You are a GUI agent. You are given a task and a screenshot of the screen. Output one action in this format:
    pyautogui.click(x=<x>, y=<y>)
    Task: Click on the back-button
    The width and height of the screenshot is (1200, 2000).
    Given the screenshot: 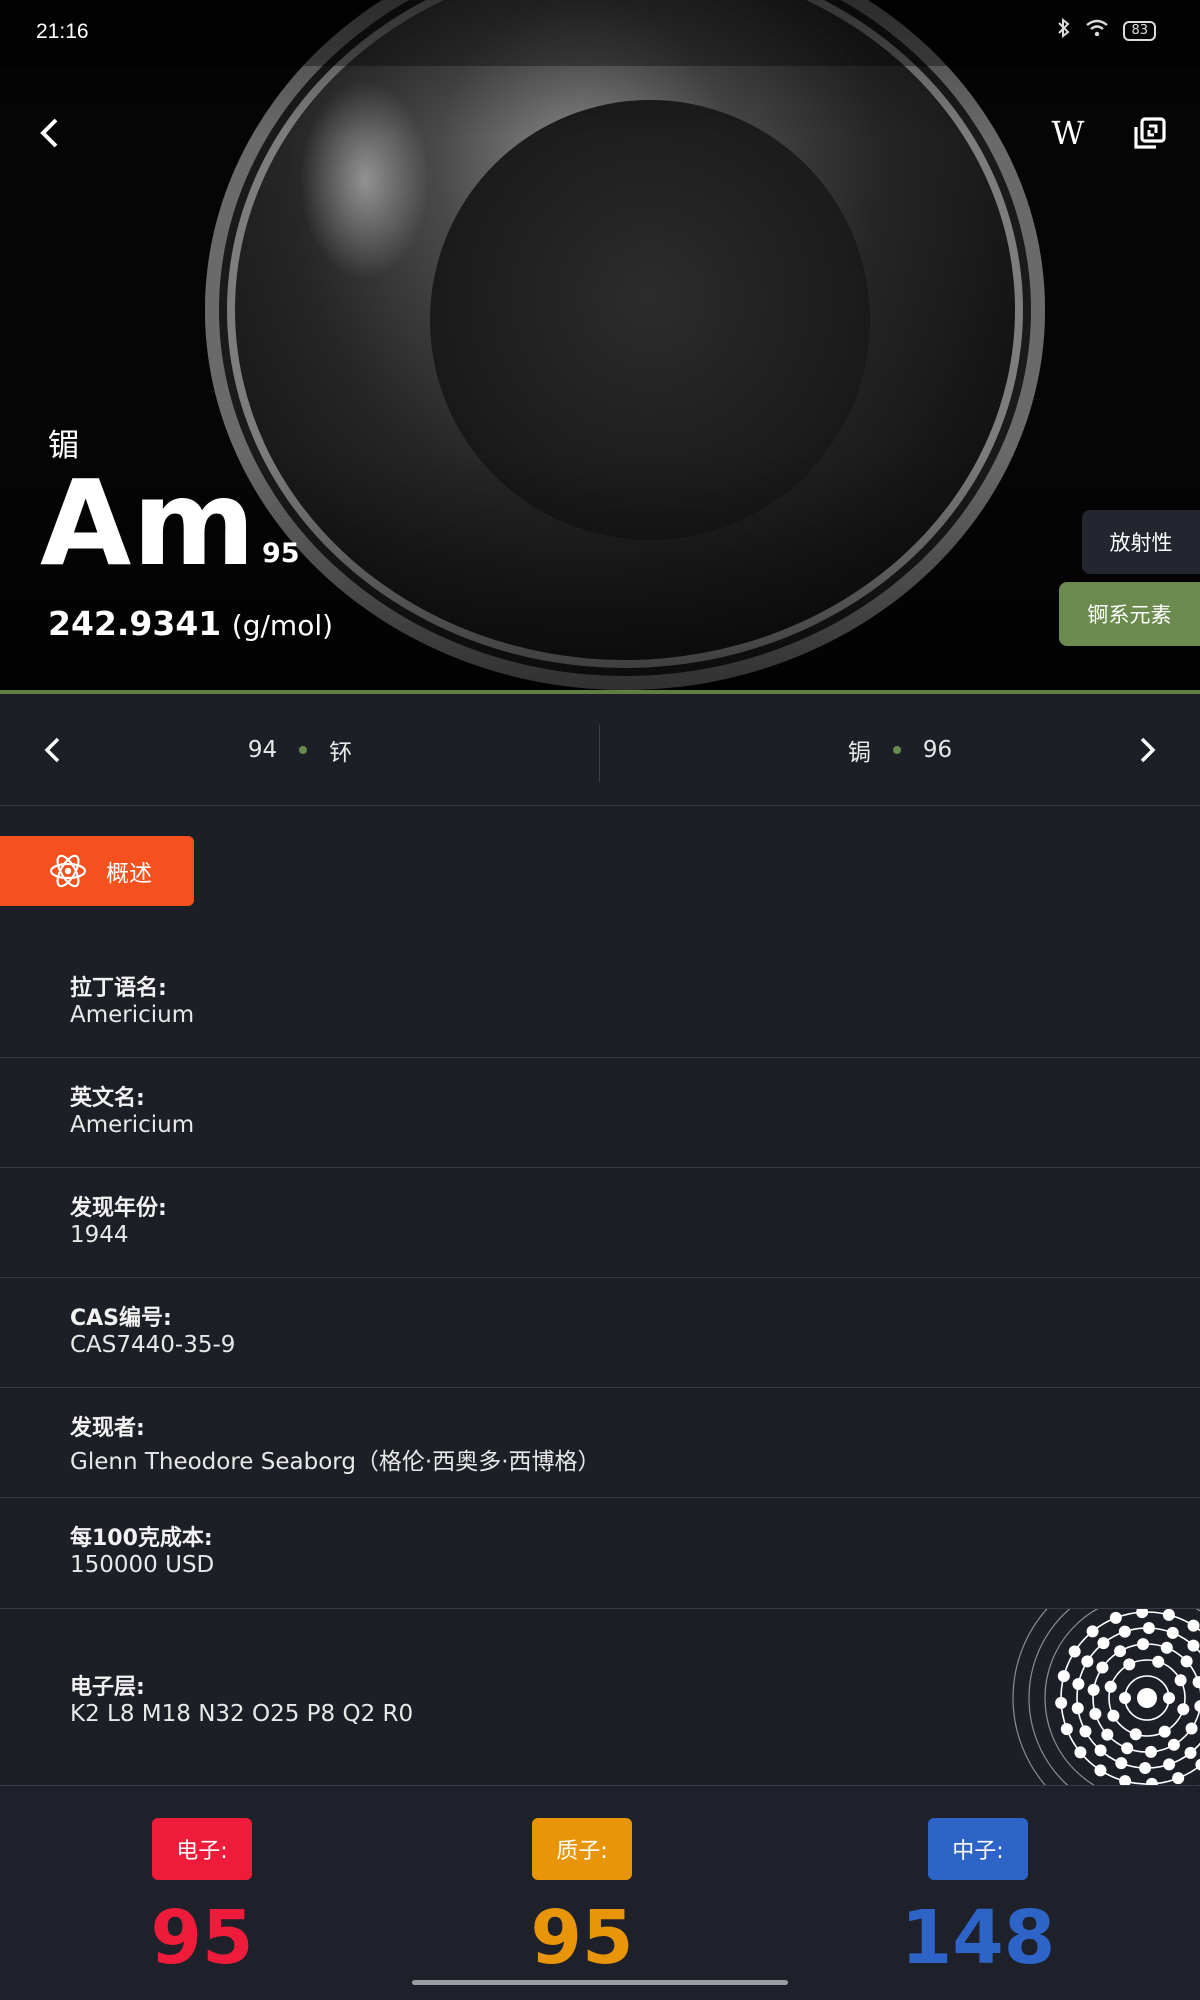 What is the action you would take?
    pyautogui.click(x=49, y=133)
    